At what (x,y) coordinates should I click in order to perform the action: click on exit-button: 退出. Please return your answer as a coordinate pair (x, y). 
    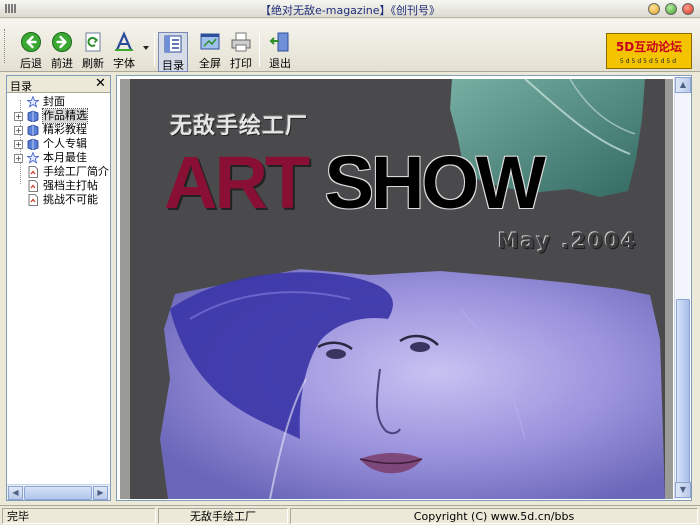
    Looking at the image, I should click on (280, 51).